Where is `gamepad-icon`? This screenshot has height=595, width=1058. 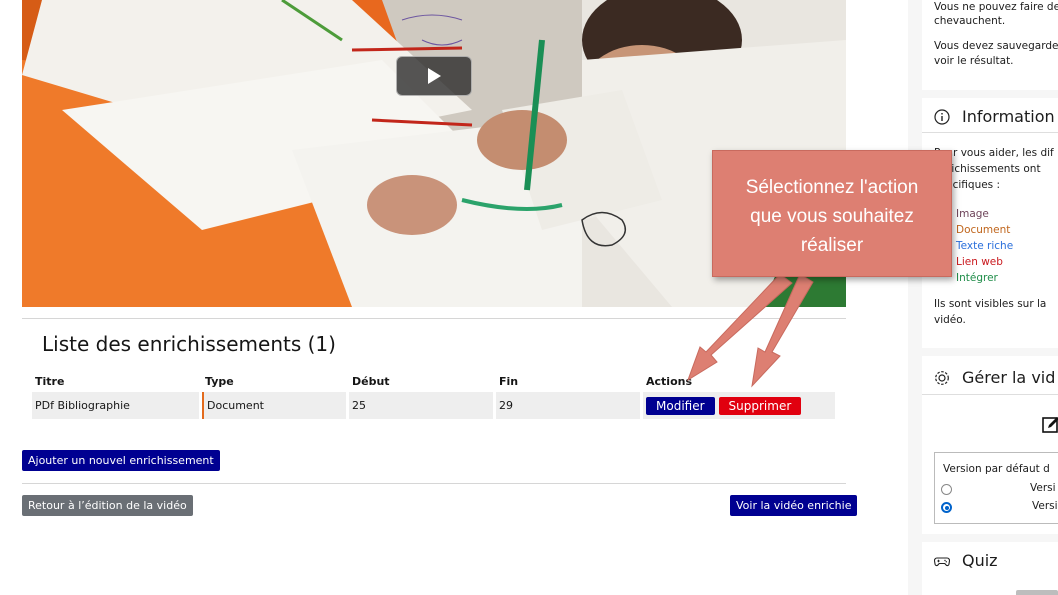 gamepad-icon is located at coordinates (942, 562).